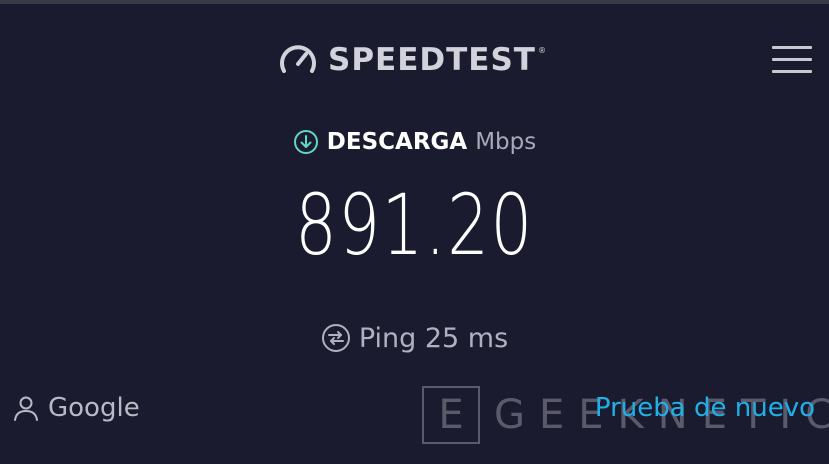 This screenshot has width=829, height=464. I want to click on download-label: DESCARGA, so click(397, 142).